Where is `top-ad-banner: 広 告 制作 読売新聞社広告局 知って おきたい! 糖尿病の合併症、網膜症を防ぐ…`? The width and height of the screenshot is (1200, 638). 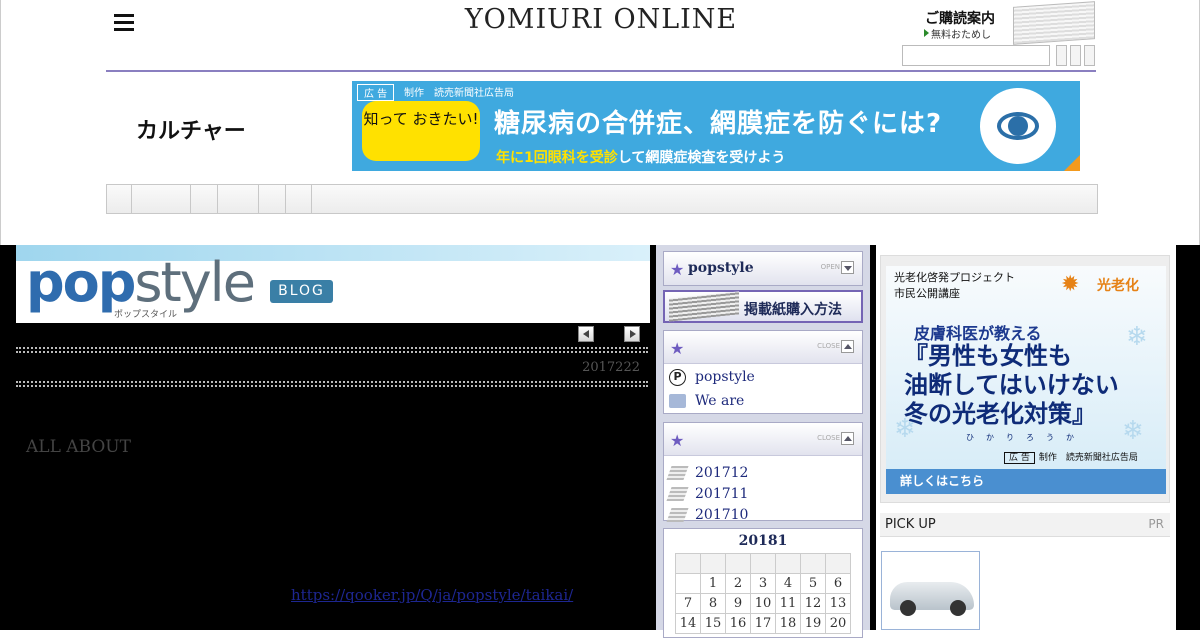 top-ad-banner: 広 告 制作 読売新聞社広告局 知って おきたい! 糖尿病の合併症、網膜症を防ぐ… is located at coordinates (716, 126).